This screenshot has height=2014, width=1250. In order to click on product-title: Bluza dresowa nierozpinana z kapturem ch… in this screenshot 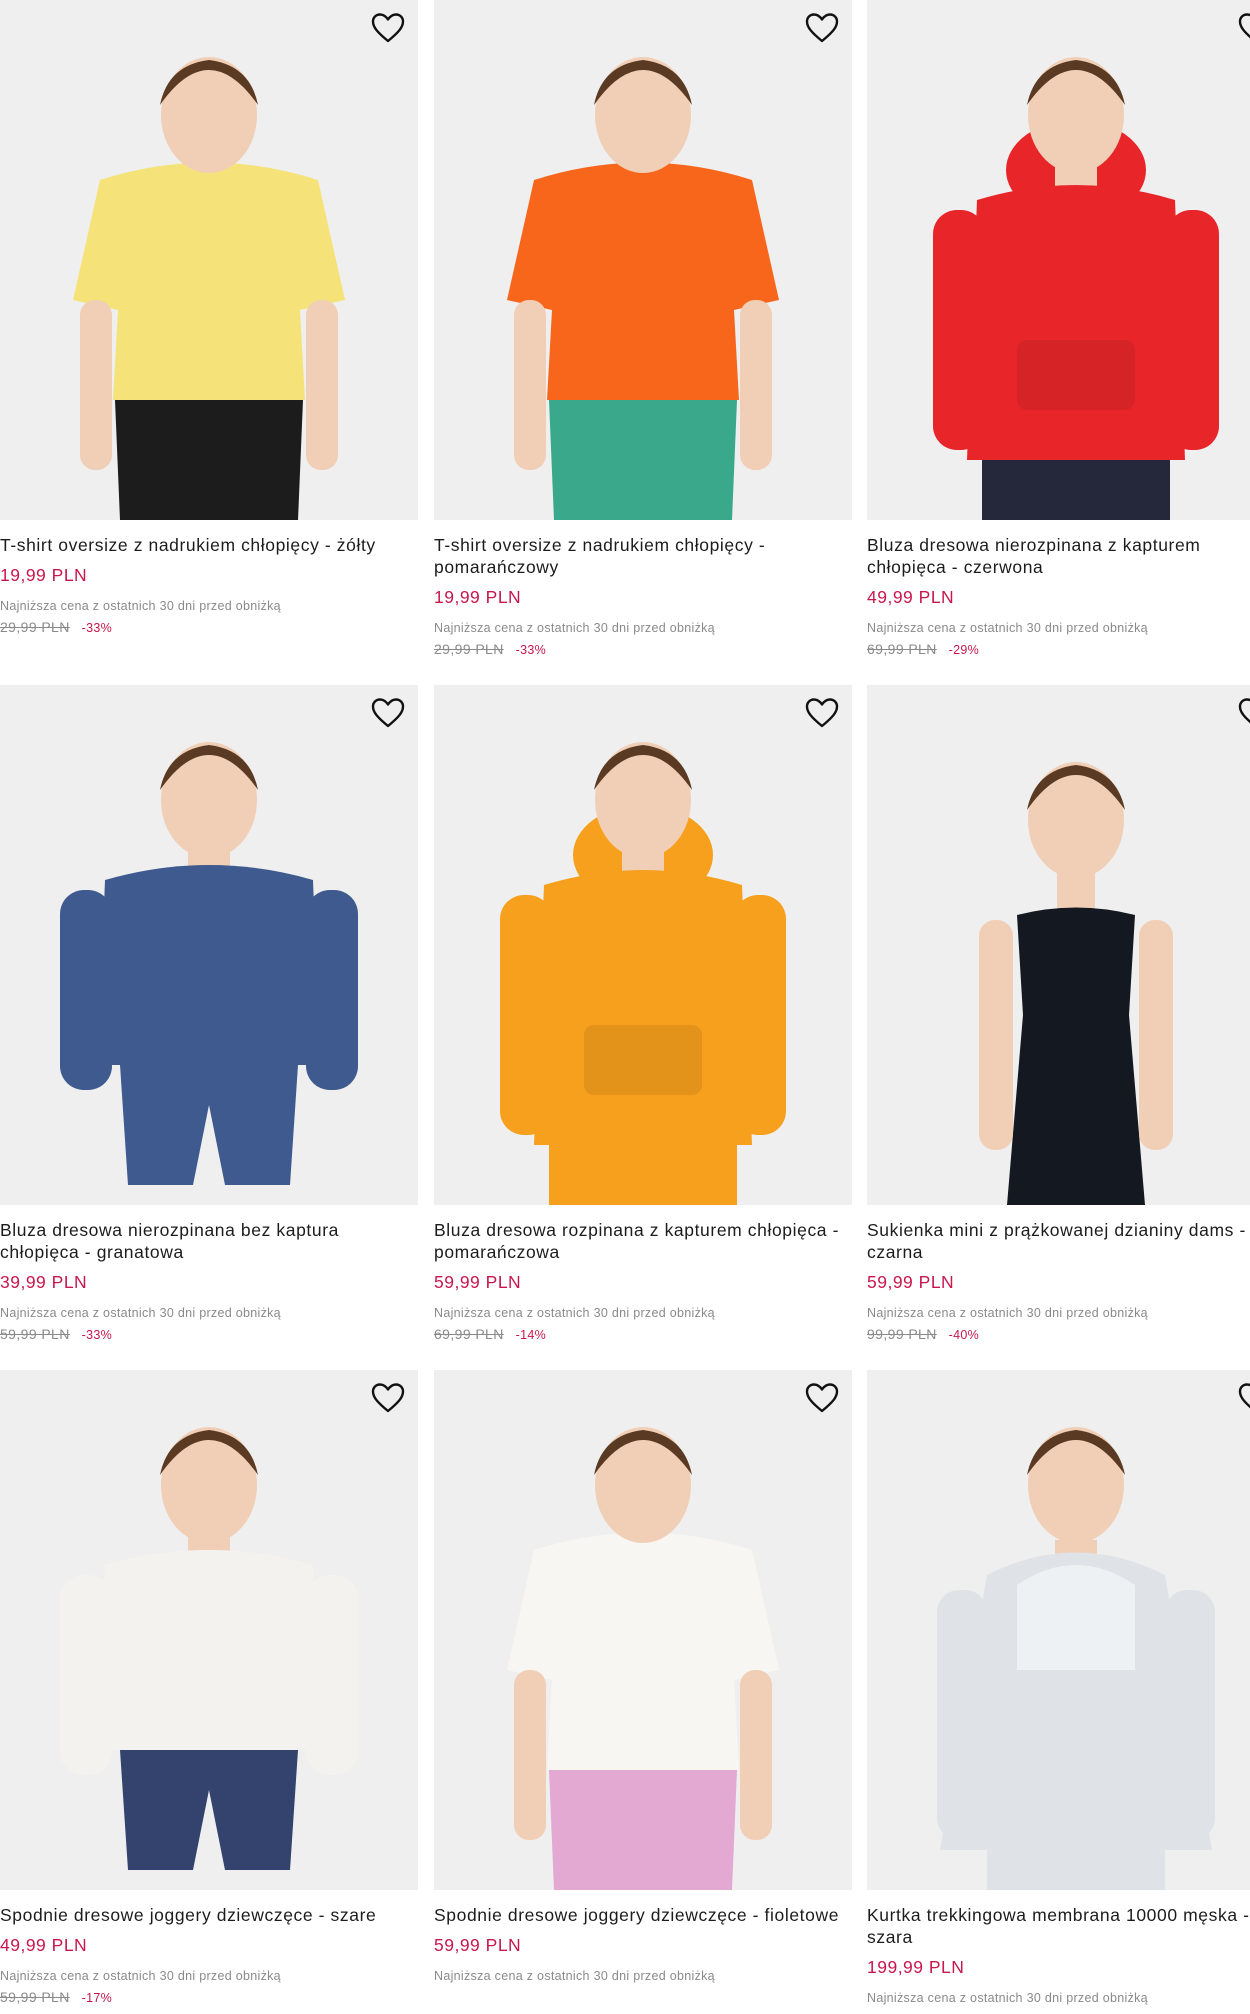, I will do `click(1058, 556)`.